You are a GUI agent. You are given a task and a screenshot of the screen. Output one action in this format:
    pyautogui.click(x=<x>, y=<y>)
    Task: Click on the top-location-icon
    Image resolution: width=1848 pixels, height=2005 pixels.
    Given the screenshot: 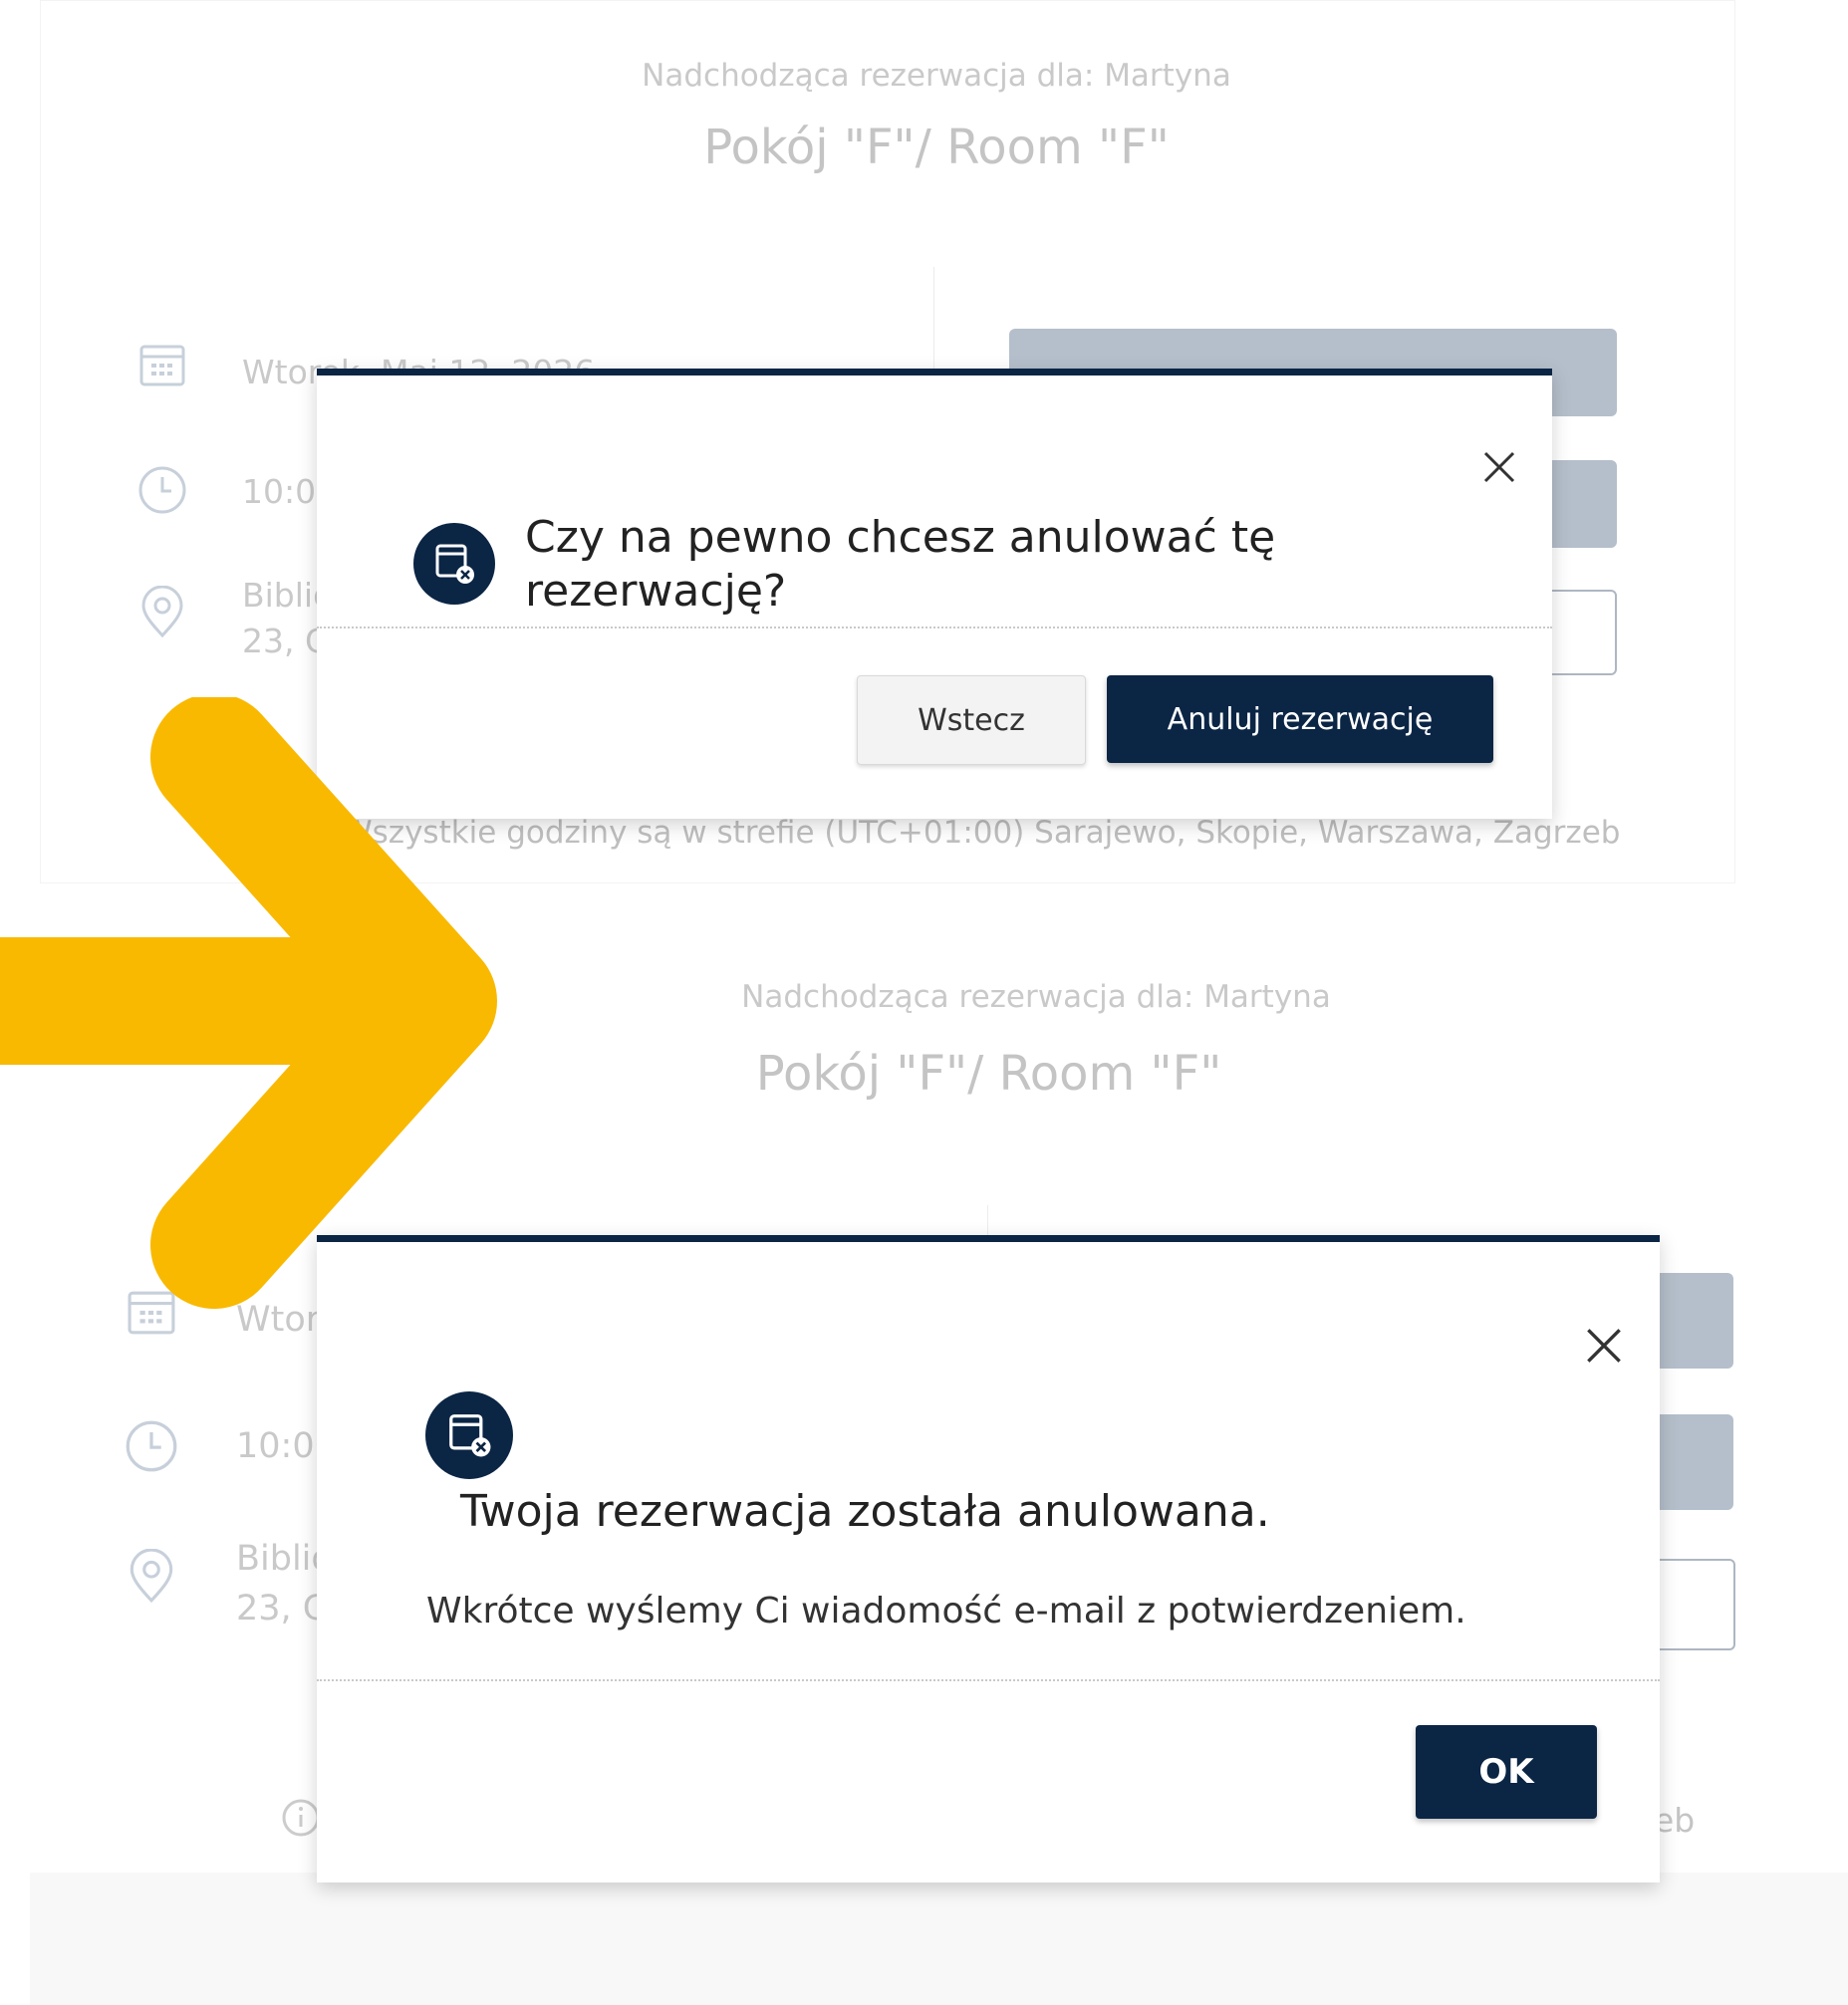 What is the action you would take?
    pyautogui.click(x=162, y=612)
    